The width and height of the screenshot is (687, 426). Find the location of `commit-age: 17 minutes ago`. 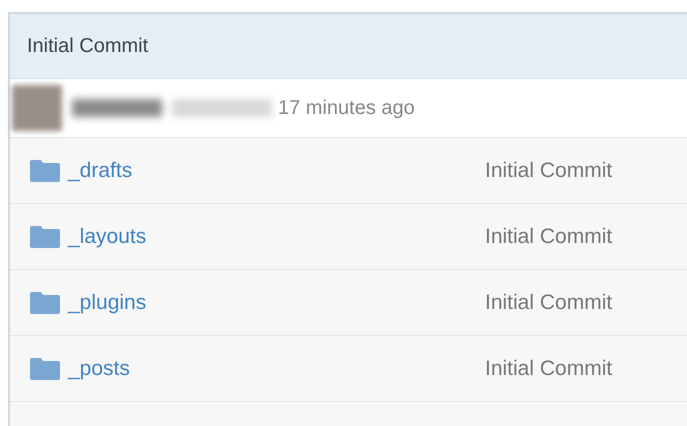

commit-age: 17 minutes ago is located at coordinates (346, 108).